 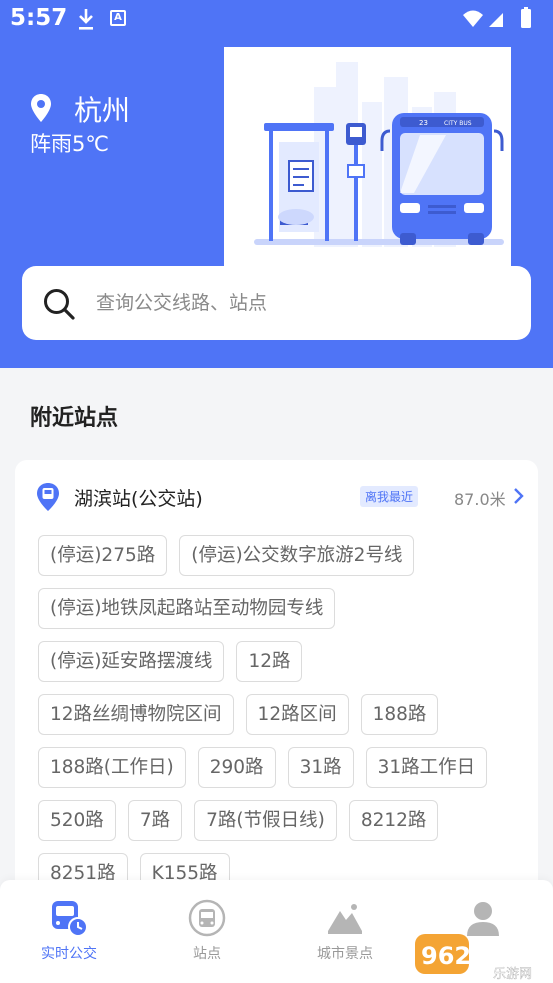 What do you see at coordinates (112, 767) in the screenshot?
I see `route-chip: 188路(工作日)` at bounding box center [112, 767].